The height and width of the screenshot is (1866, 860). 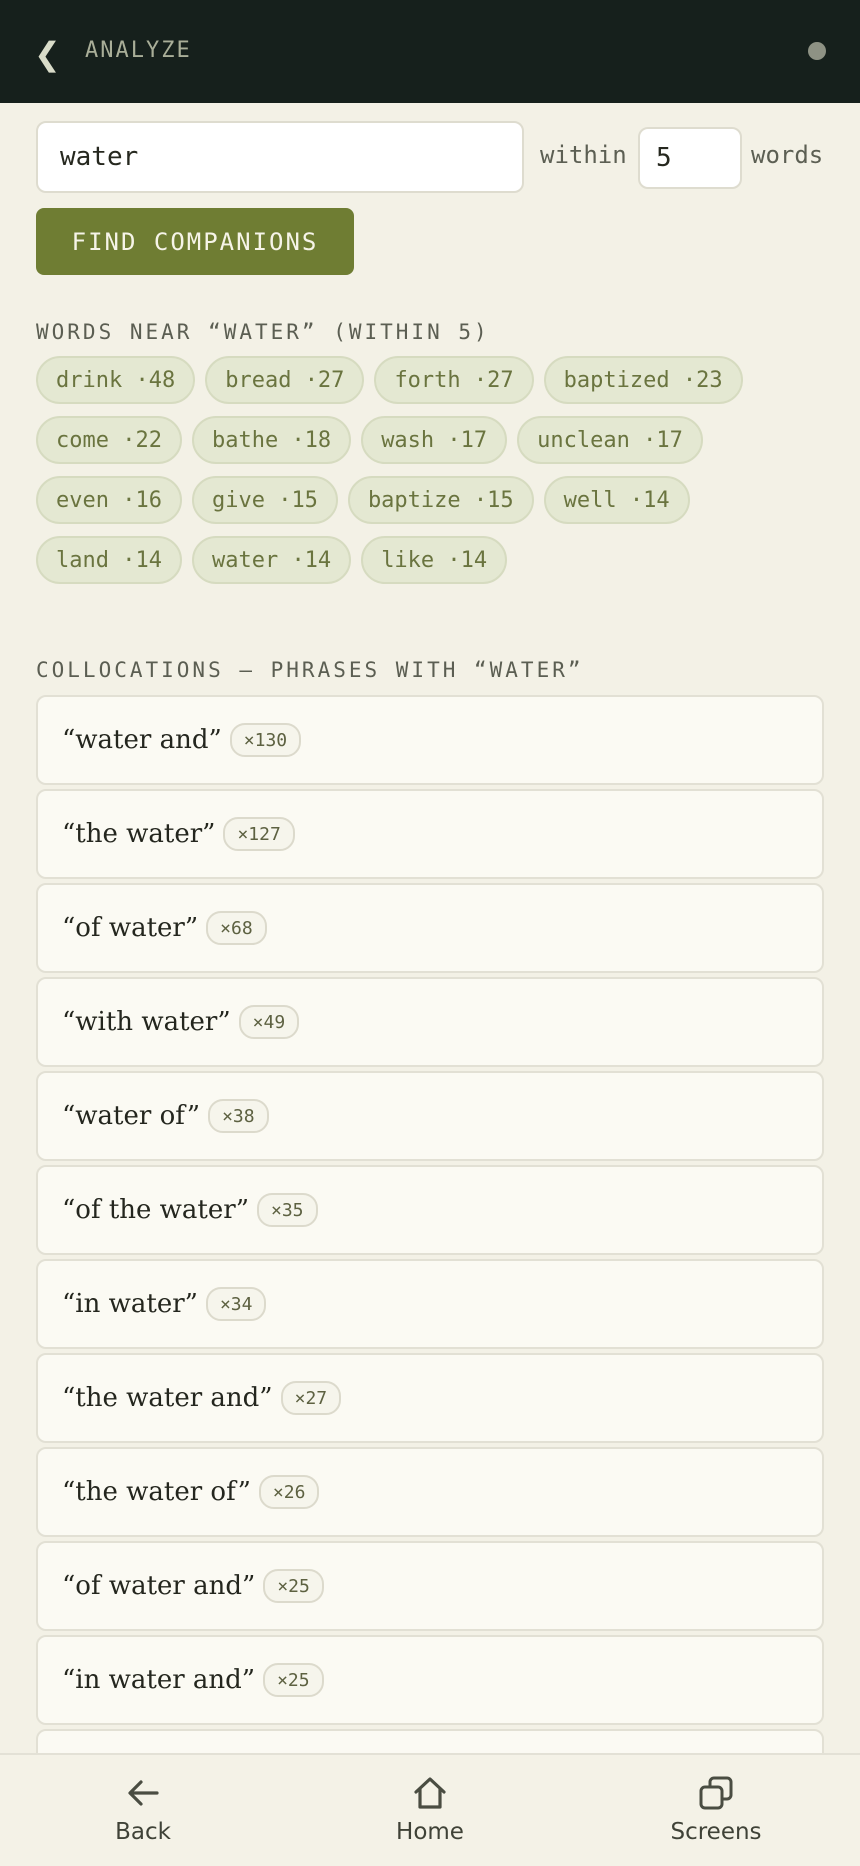 I want to click on collocation-row: “the water and” ×27, so click(x=430, y=1398).